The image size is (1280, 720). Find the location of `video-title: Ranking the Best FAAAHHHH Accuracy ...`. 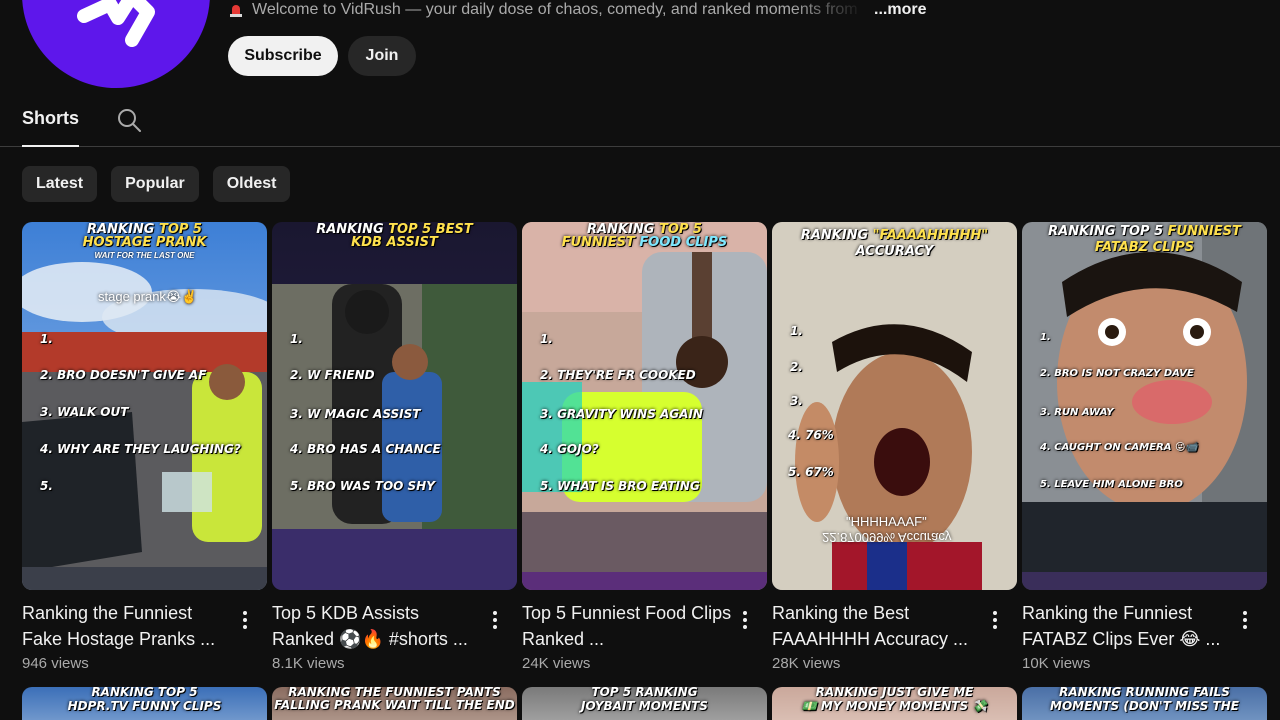

video-title: Ranking the Best FAAAHHHH Accuracy ... is located at coordinates (878, 626).